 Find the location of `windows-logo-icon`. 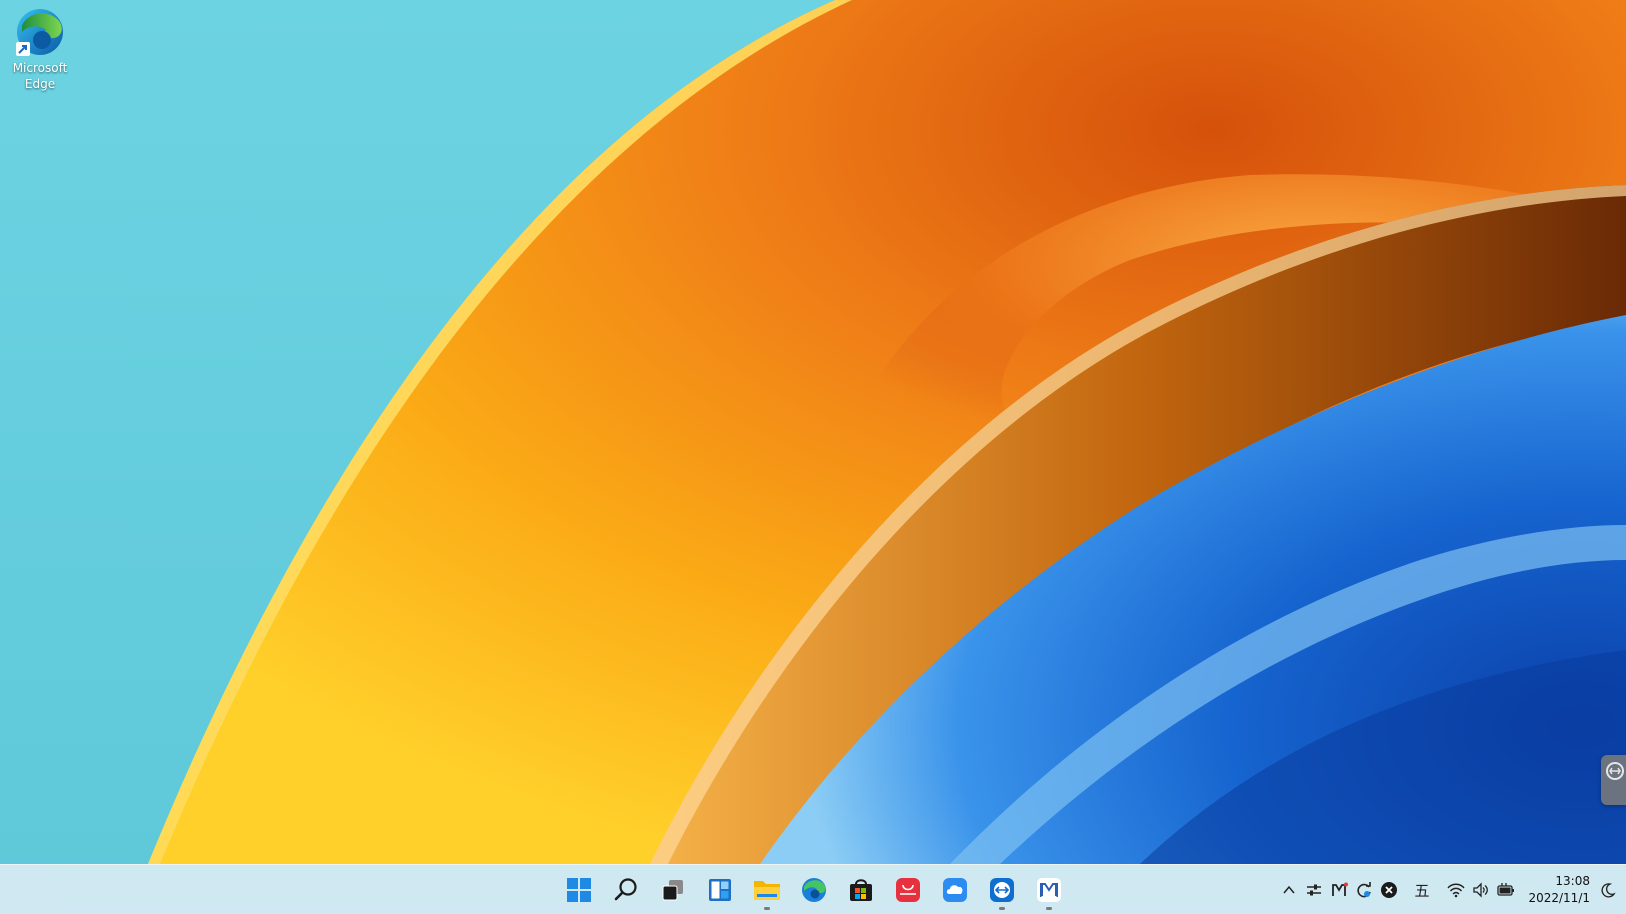

windows-logo-icon is located at coordinates (578, 890).